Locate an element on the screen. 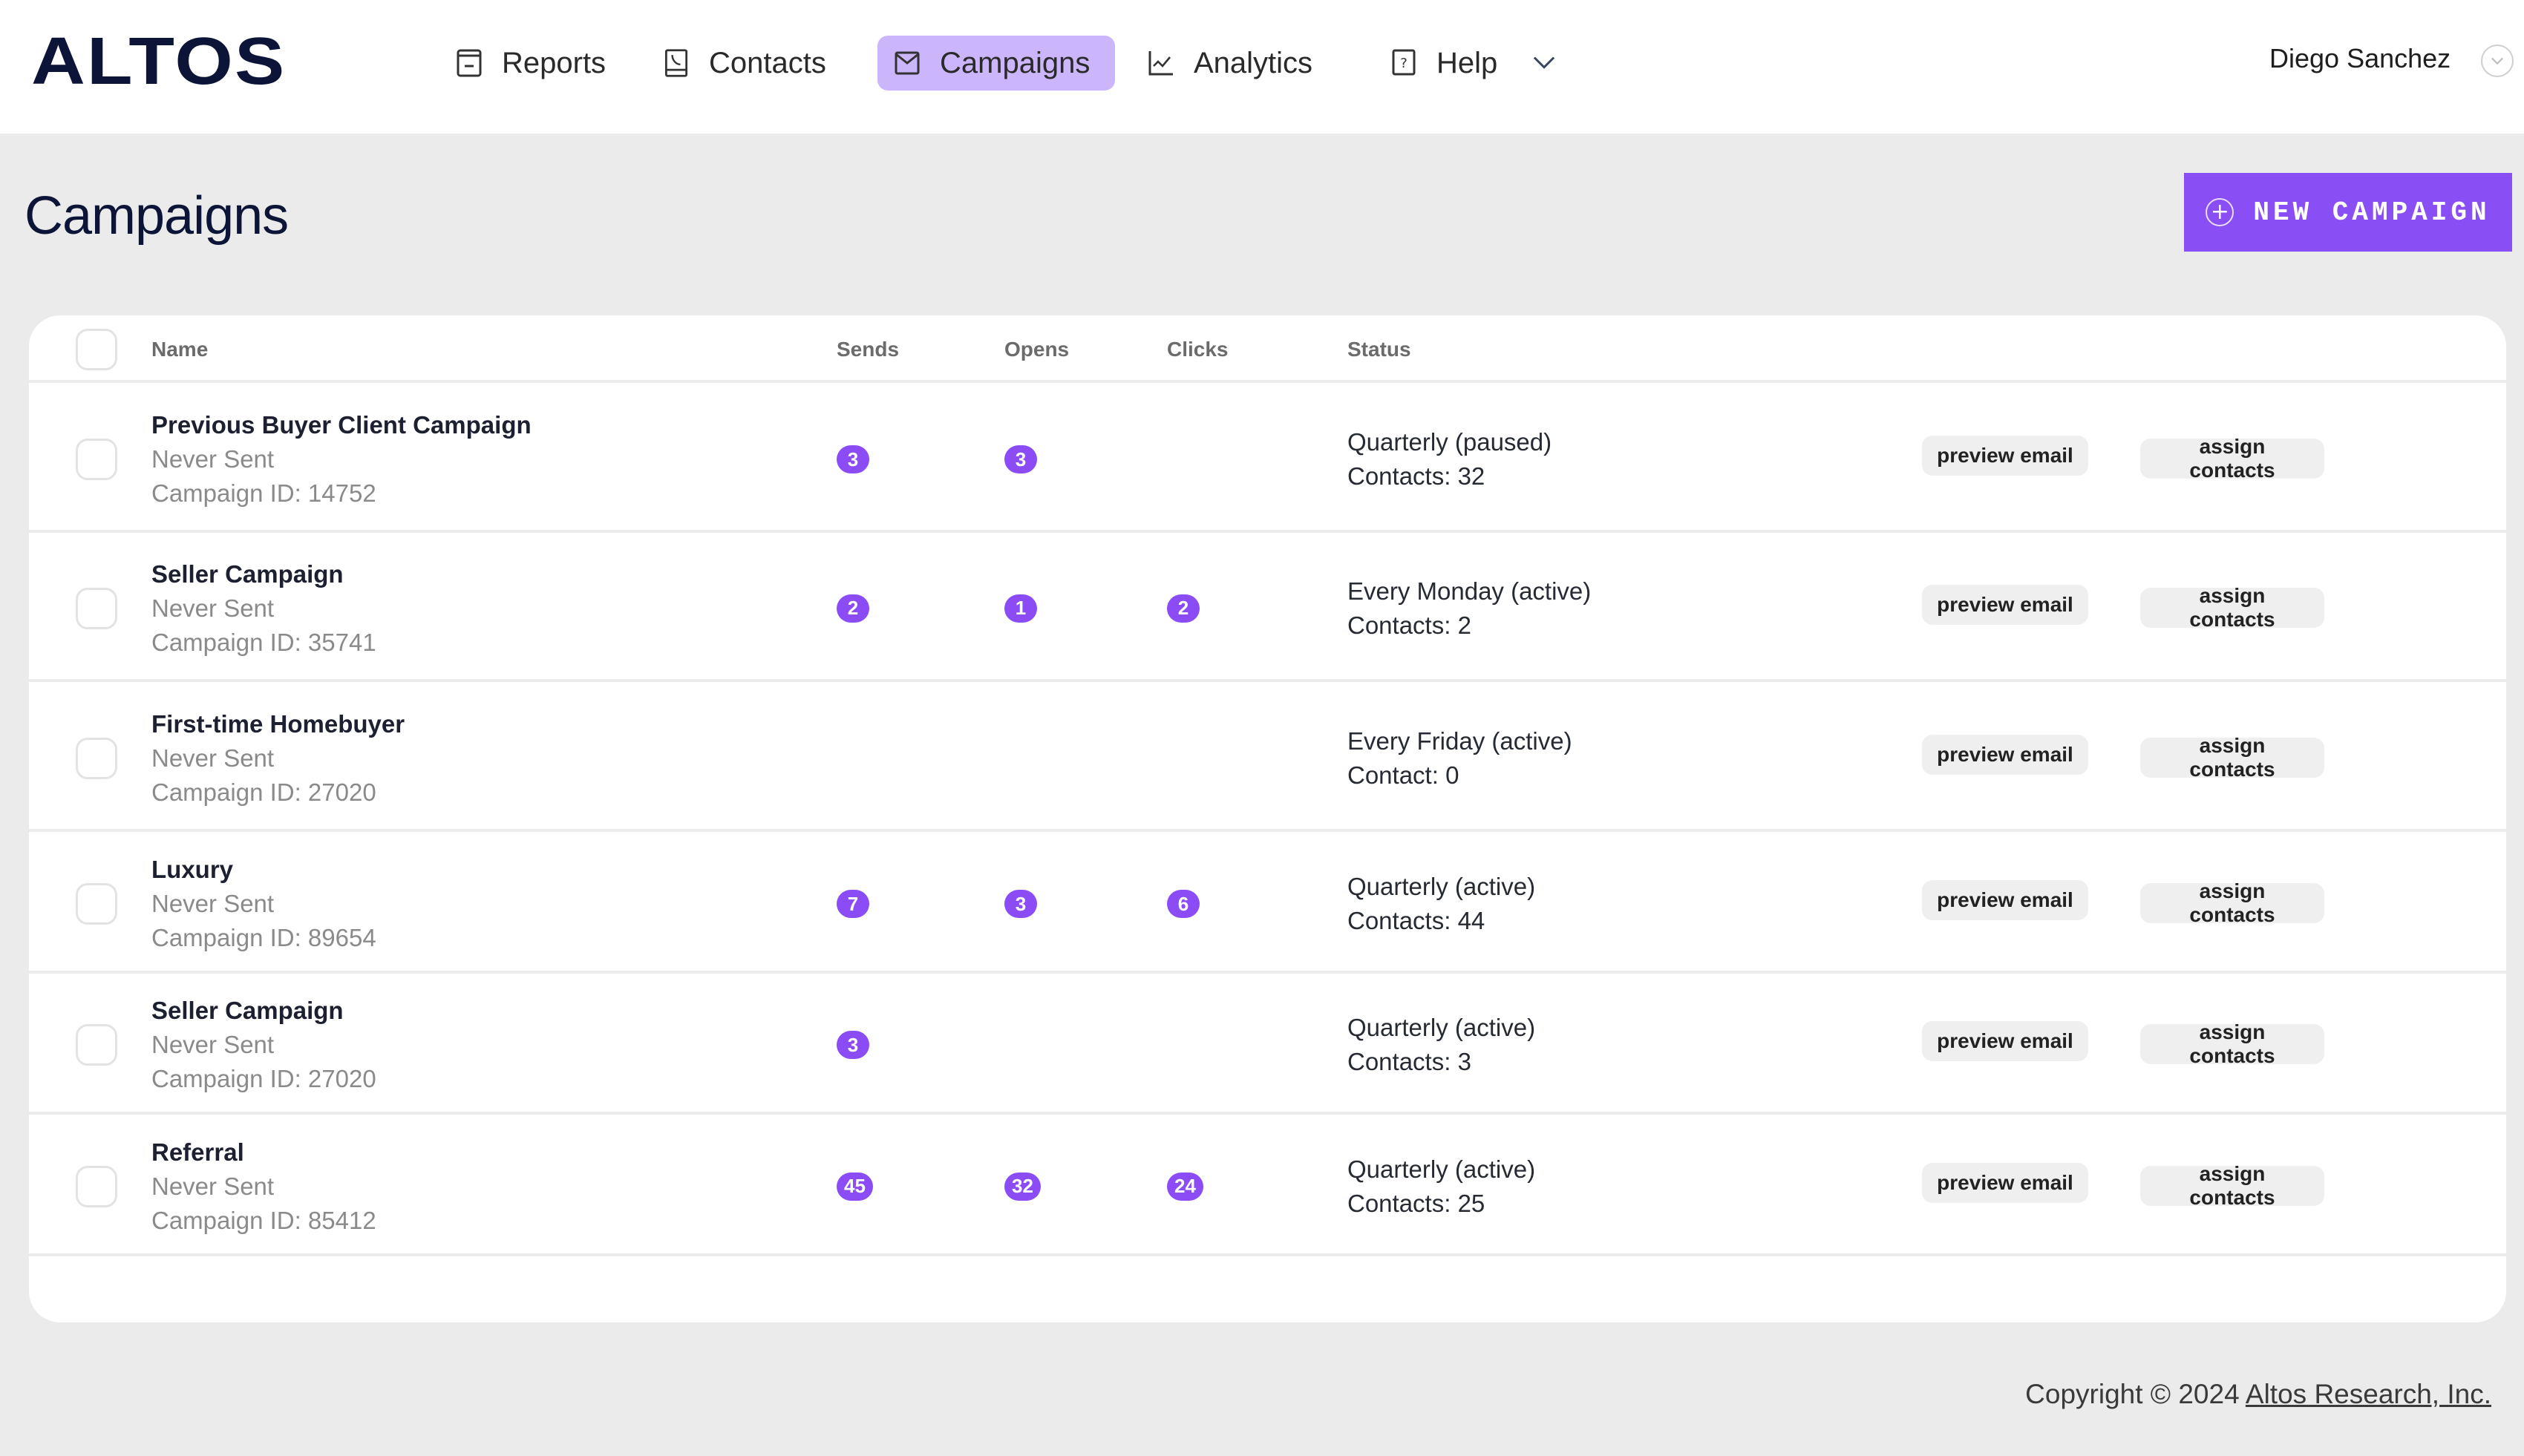 This screenshot has width=2524, height=1456. page-title: Campaigns is located at coordinates (156, 216).